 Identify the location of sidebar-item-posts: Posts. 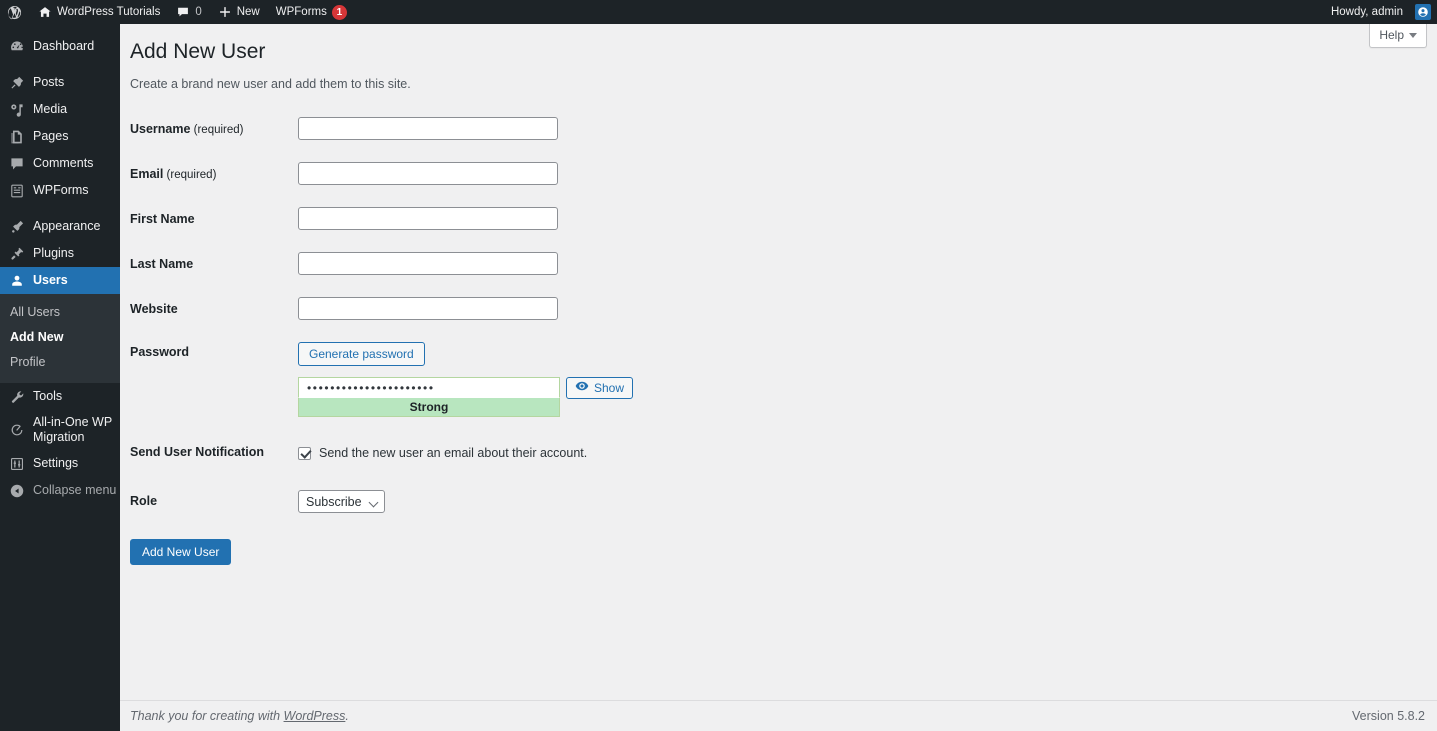
(60, 82).